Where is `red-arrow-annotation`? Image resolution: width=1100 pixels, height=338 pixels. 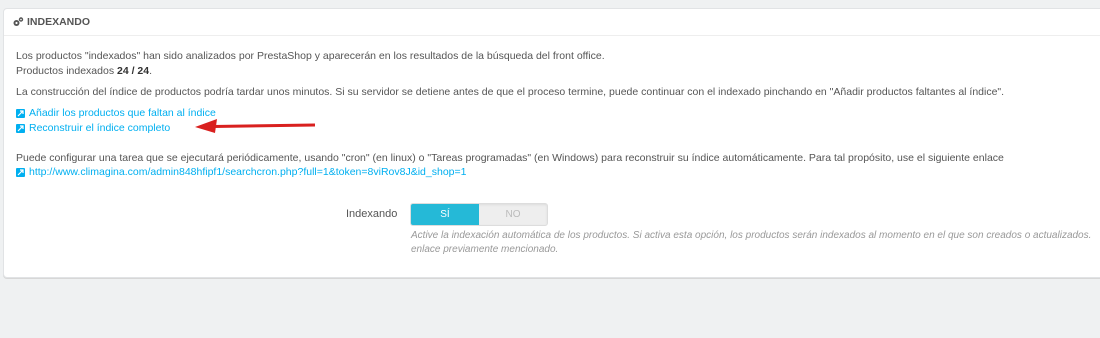
red-arrow-annotation is located at coordinates (255, 126).